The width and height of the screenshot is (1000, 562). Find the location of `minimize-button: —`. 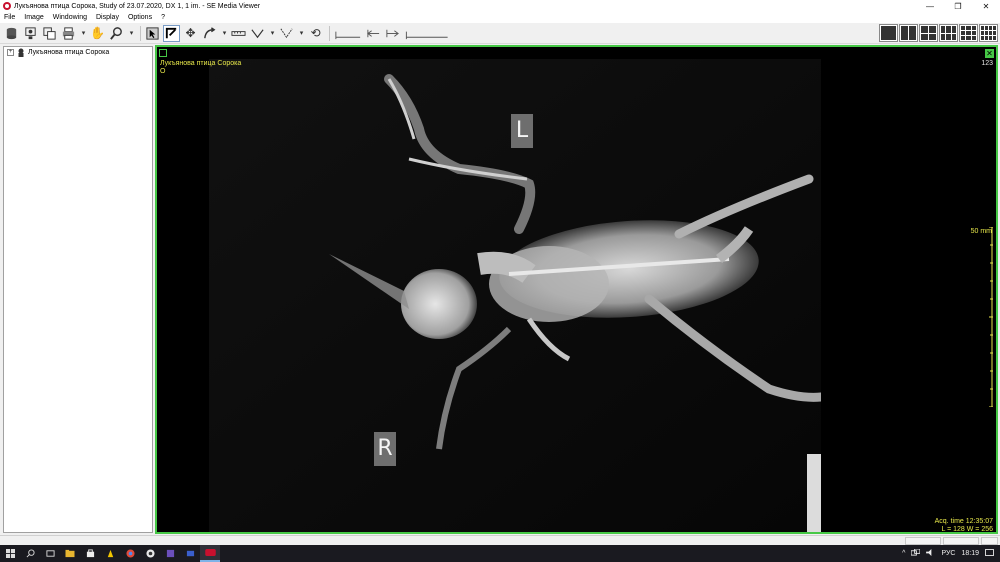

minimize-button: — is located at coordinates (930, 6).